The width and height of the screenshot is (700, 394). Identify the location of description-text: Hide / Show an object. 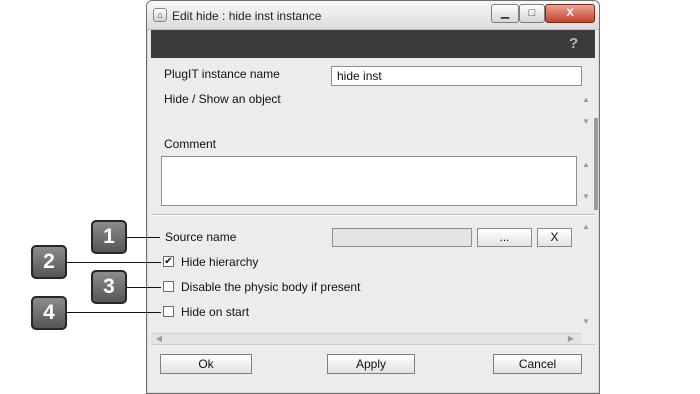
(222, 99).